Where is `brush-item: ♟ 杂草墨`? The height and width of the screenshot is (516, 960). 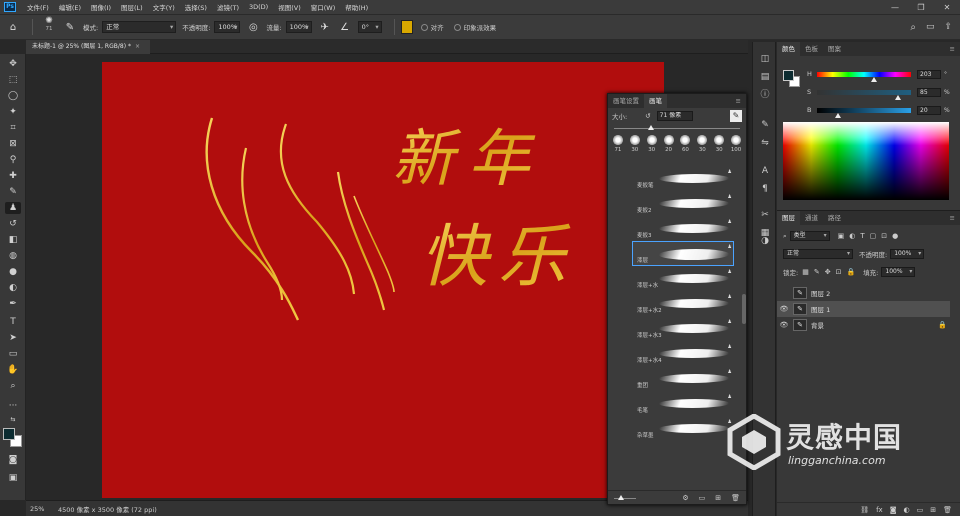 brush-item: ♟ 杂草墨 is located at coordinates (683, 428).